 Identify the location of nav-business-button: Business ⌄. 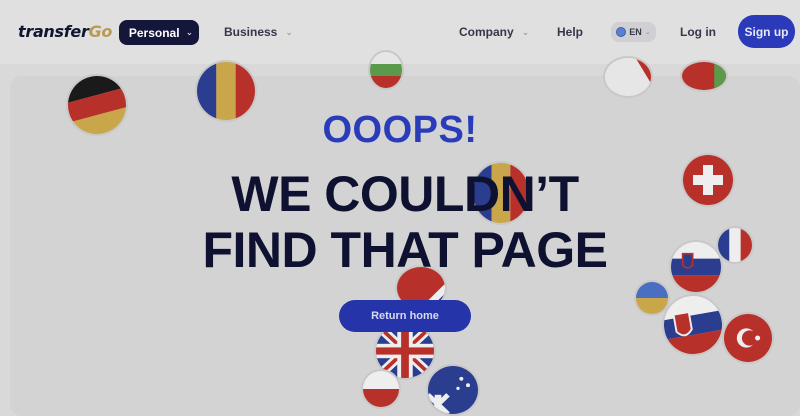
(258, 32).